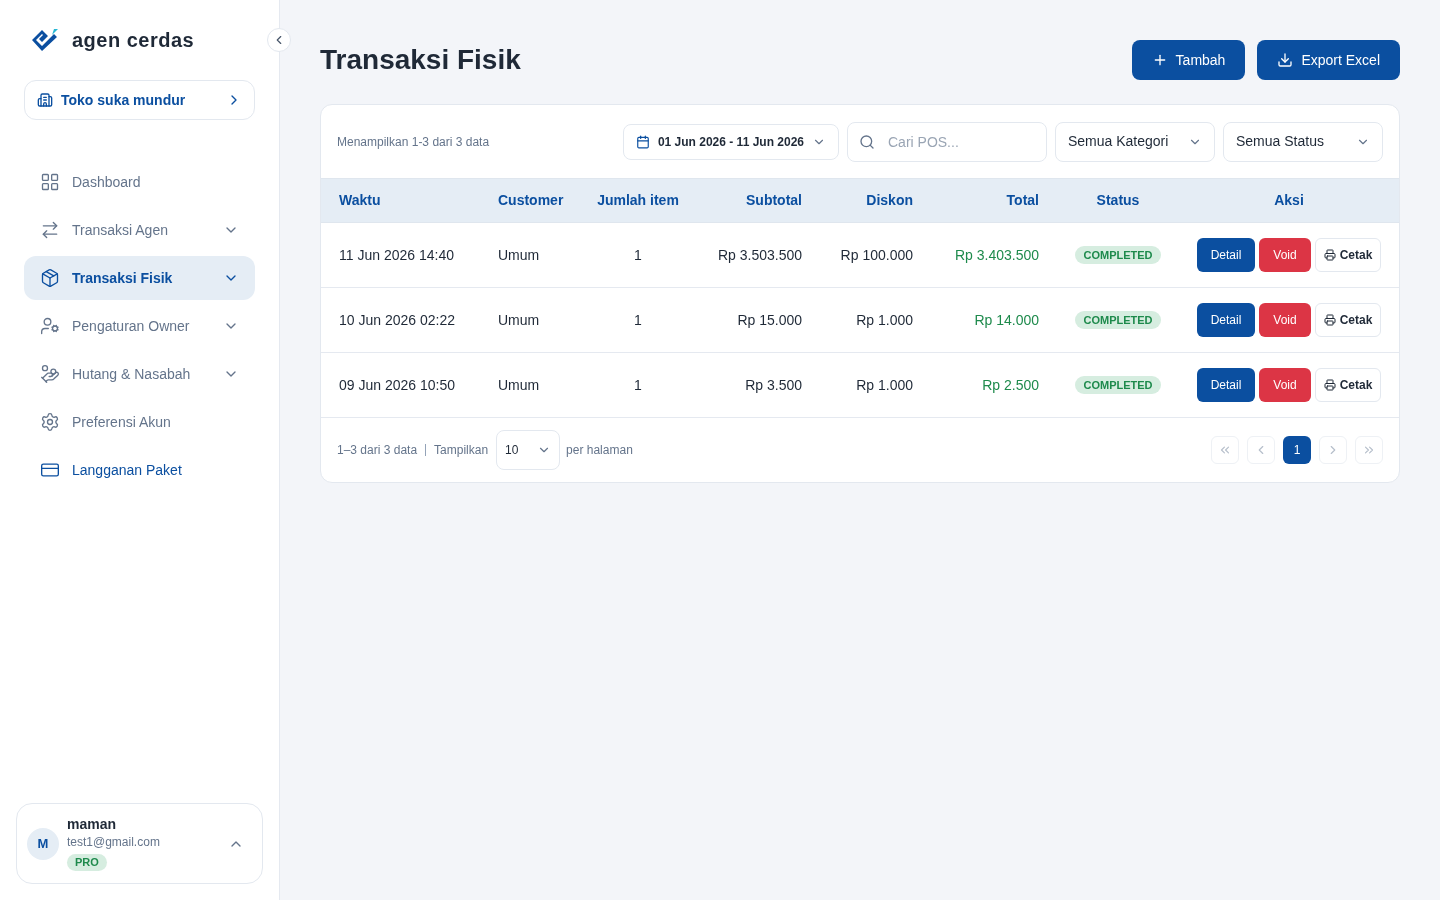 Image resolution: width=1440 pixels, height=900 pixels. I want to click on column-header: Jumlah item, so click(638, 200).